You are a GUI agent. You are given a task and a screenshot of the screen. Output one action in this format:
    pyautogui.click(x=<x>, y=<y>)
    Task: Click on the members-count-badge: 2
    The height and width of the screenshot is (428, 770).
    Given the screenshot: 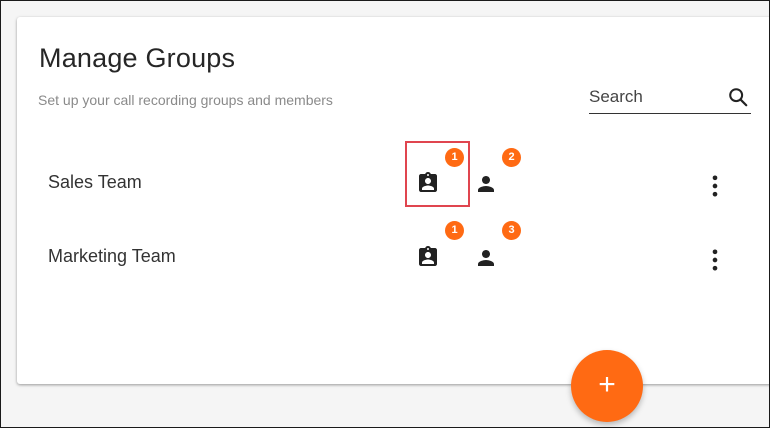 What is the action you would take?
    pyautogui.click(x=511, y=157)
    